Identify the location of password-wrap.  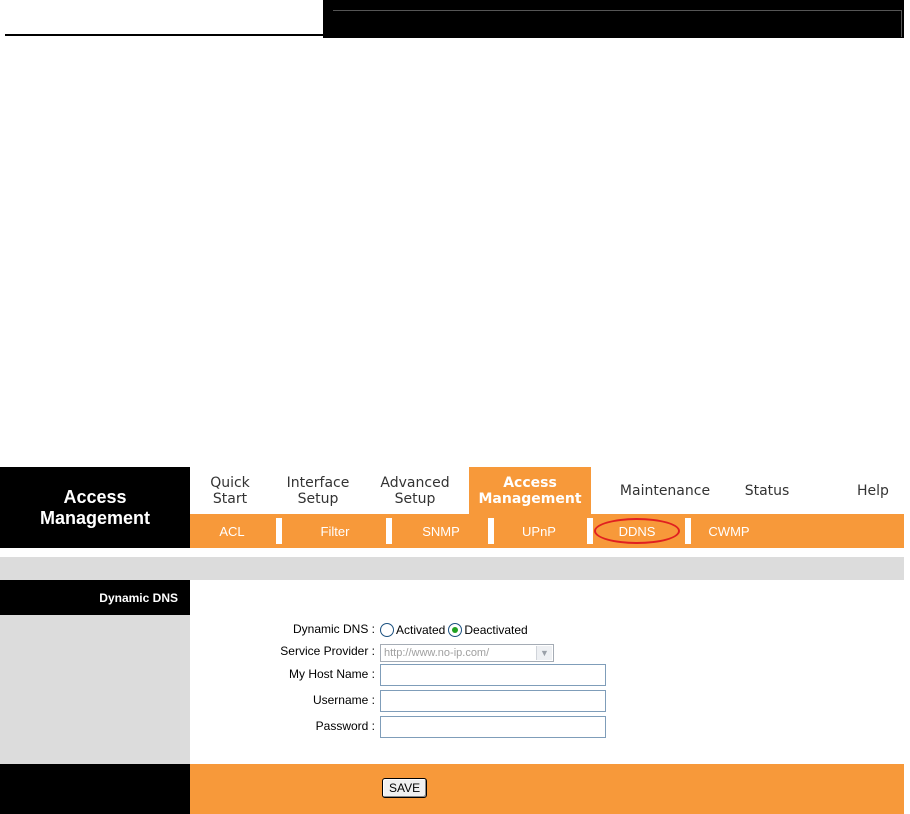
(493, 727).